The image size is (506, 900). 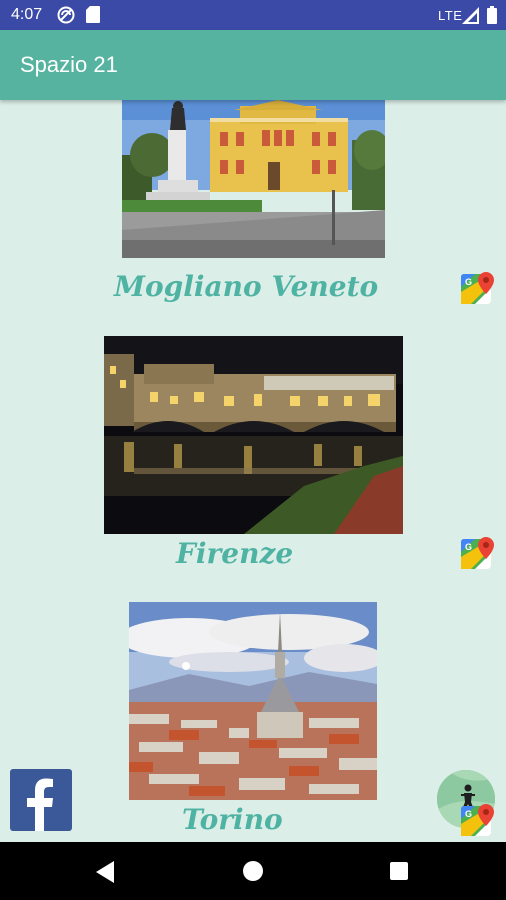 What do you see at coordinates (93, 14) in the screenshot?
I see `sd-card-icon` at bounding box center [93, 14].